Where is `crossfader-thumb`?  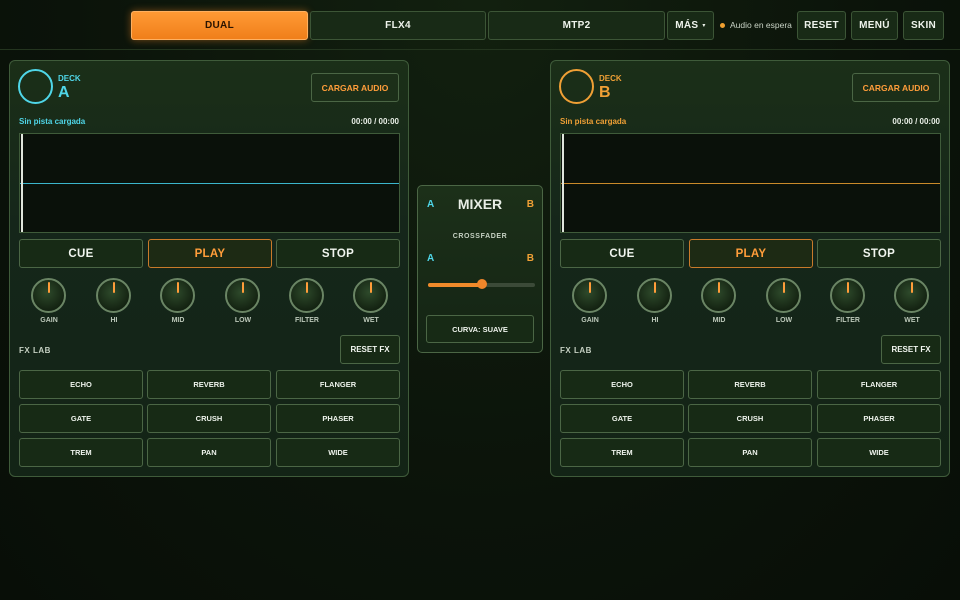 crossfader-thumb is located at coordinates (481, 284).